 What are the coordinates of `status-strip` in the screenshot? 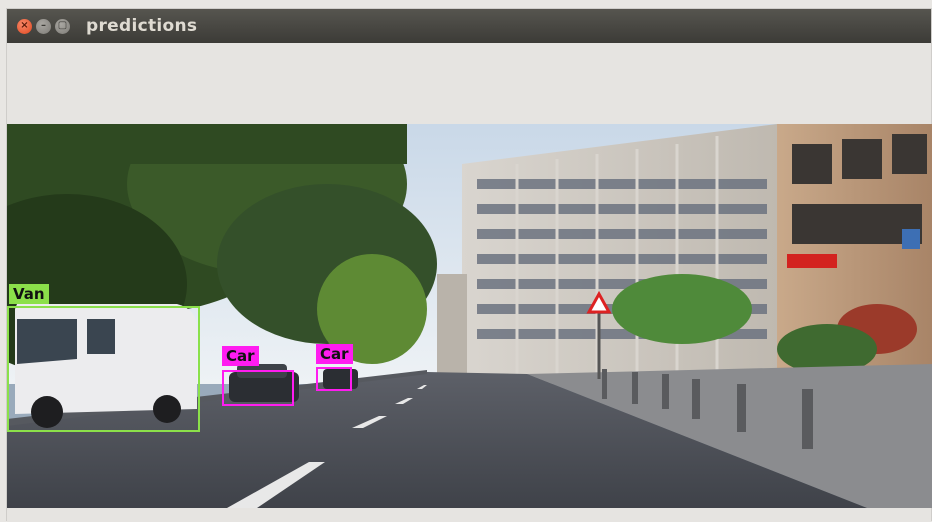 It's located at (469, 515).